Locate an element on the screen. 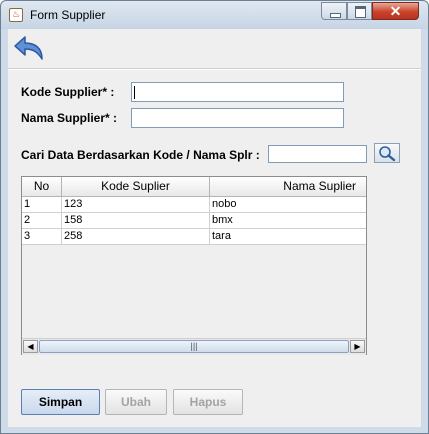 The width and height of the screenshot is (429, 434). scroll-right-button: ▶ is located at coordinates (357, 346).